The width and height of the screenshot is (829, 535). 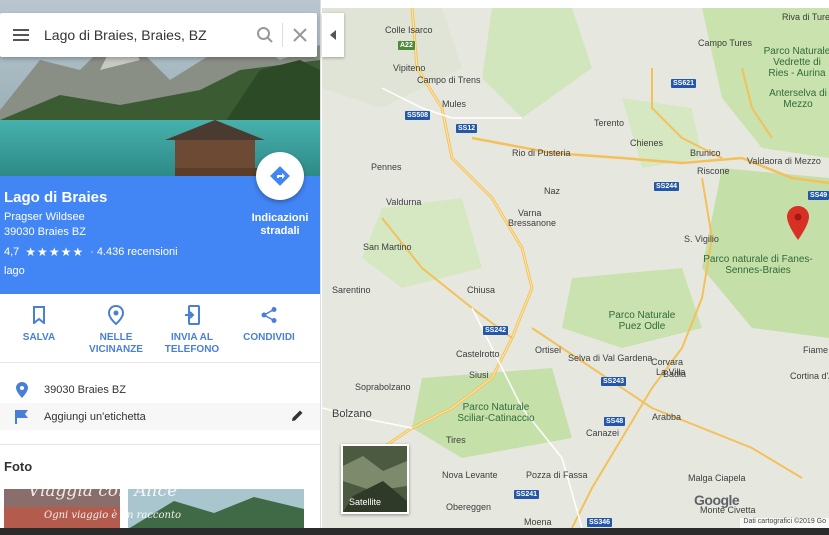 What do you see at coordinates (192, 315) in the screenshot?
I see `send-to-phone-icon` at bounding box center [192, 315].